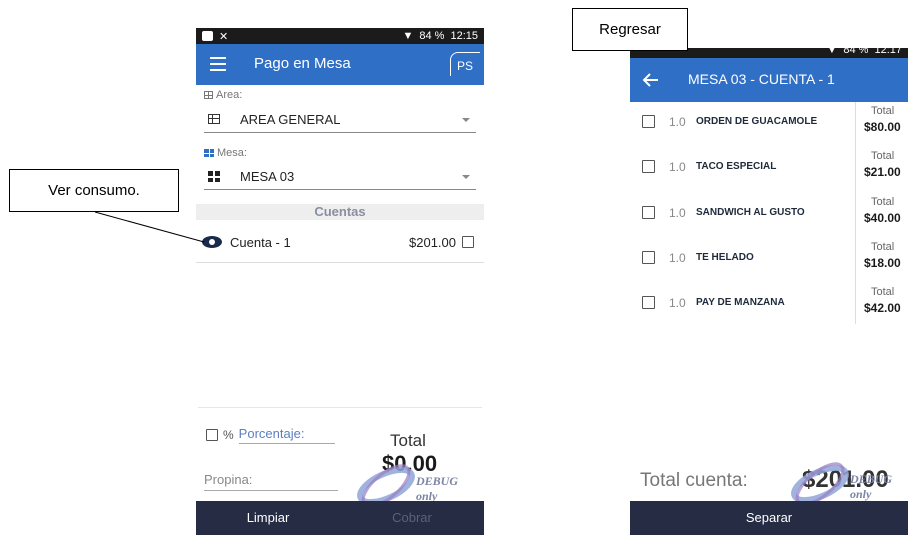 This screenshot has height=535, width=908. Describe the element at coordinates (630, 29) in the screenshot. I see `regresar-callout: Regresar` at that location.